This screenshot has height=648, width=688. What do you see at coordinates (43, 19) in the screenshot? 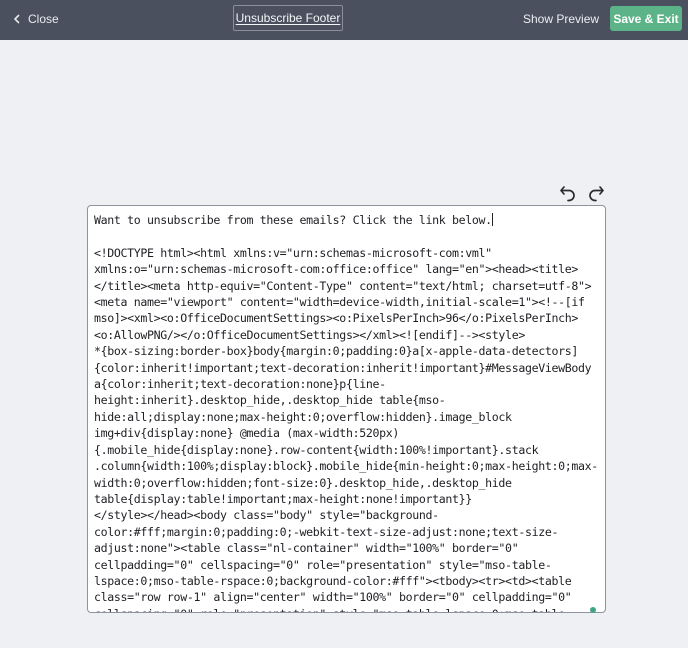
I see `close-label: Close` at bounding box center [43, 19].